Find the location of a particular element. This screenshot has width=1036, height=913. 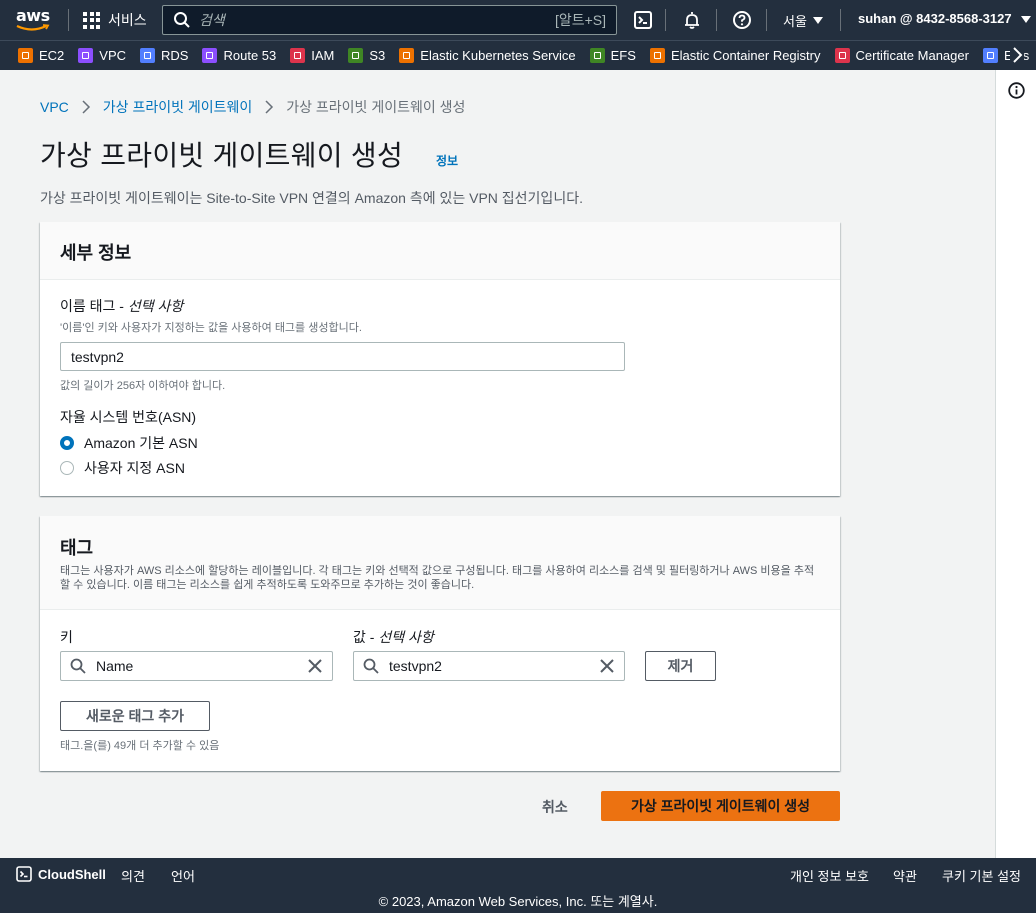

favorite-vpc: VPC is located at coordinates (102, 55).